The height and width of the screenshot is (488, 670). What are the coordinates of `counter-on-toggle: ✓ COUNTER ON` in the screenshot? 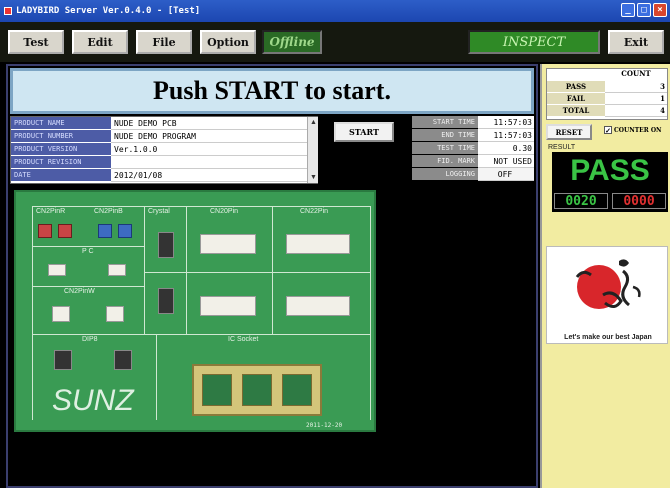 It's located at (633, 130).